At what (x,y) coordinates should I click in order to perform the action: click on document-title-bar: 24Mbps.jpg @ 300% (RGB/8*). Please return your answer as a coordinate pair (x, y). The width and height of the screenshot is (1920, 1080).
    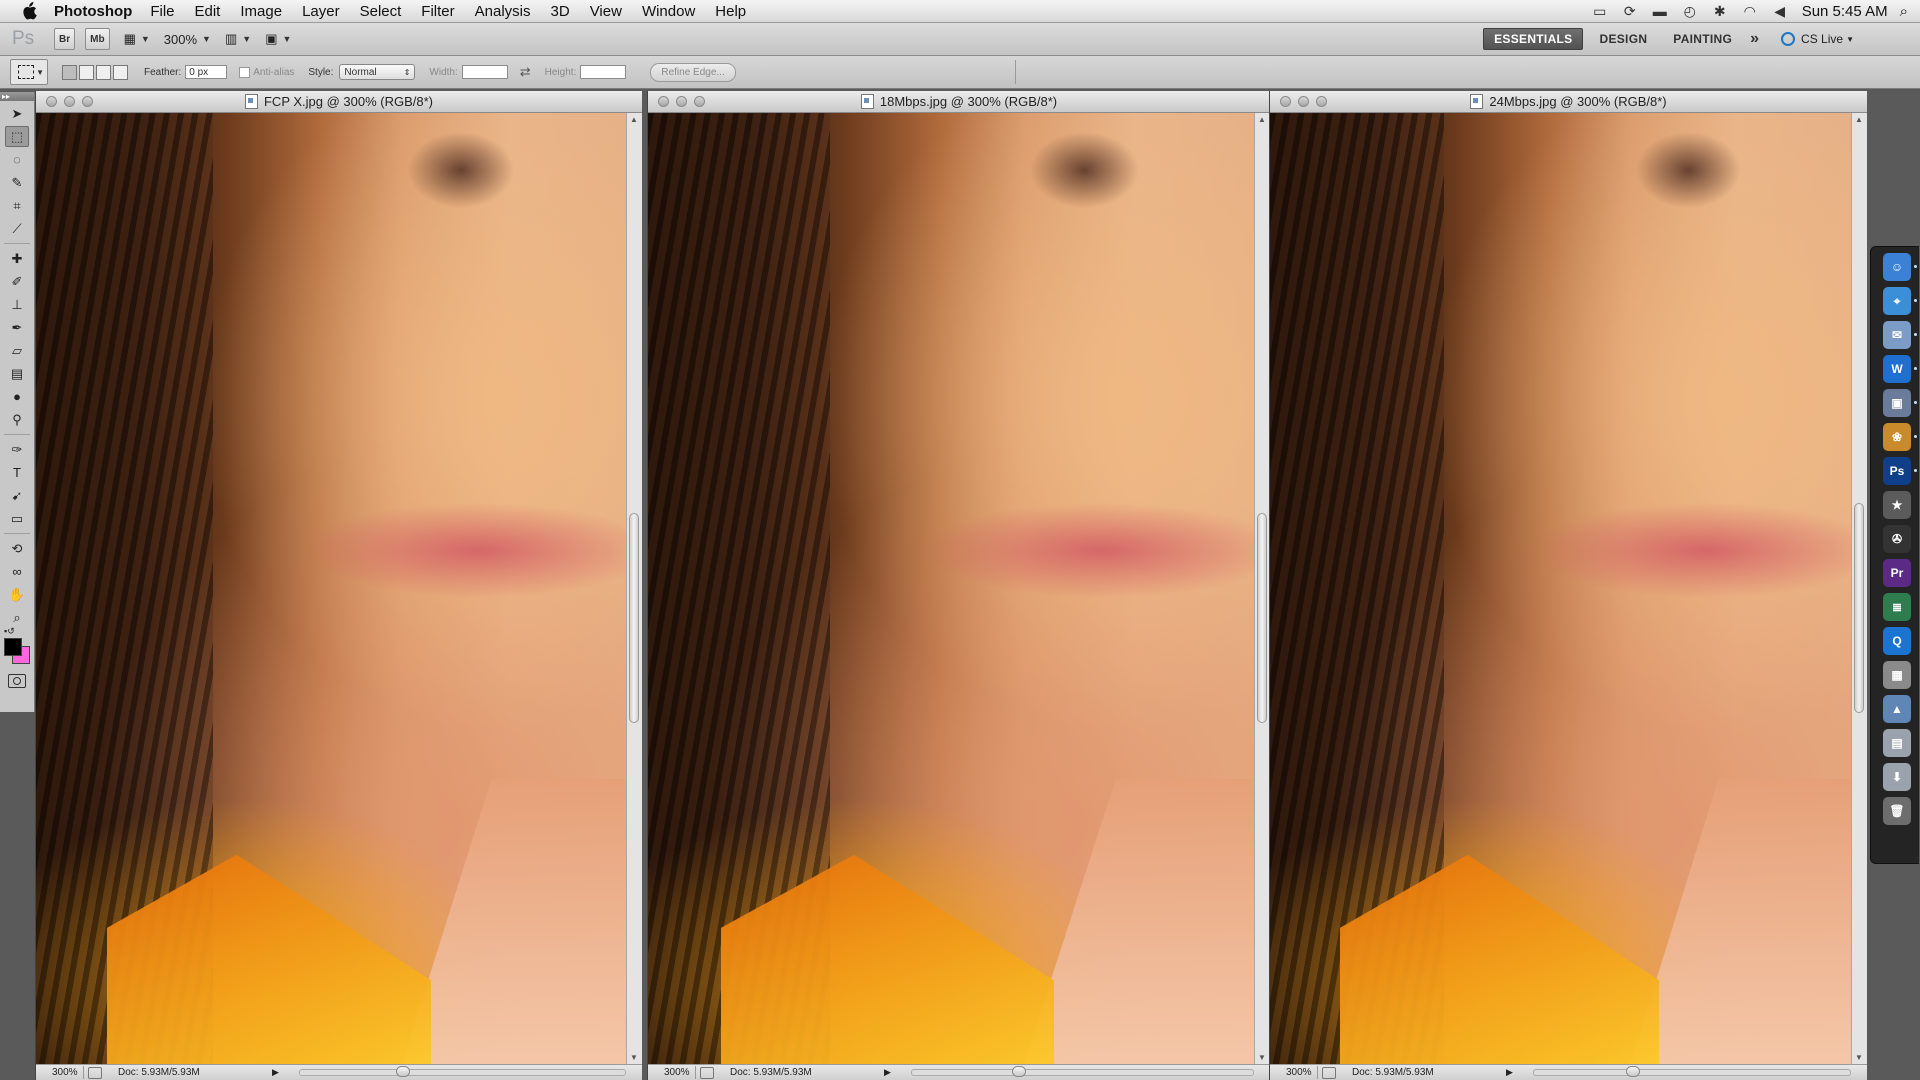
    Looking at the image, I should click on (1568, 102).